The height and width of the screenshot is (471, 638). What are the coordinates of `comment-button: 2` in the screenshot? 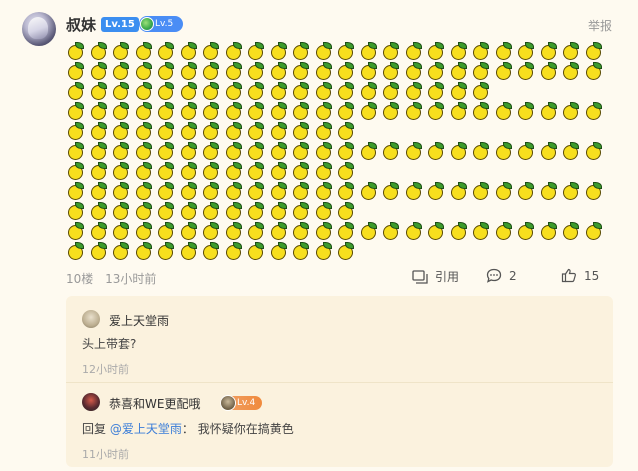 It's located at (501, 275).